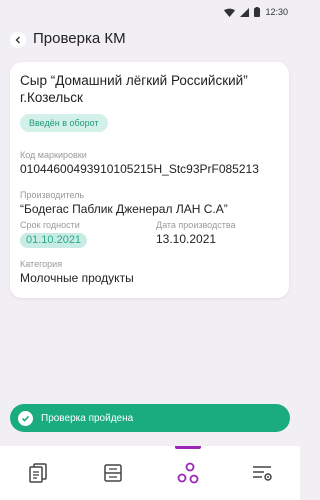 This screenshot has height=500, width=320. Describe the element at coordinates (53, 155) in the screenshot. I see `marking-code-label: Код маркировки` at that location.